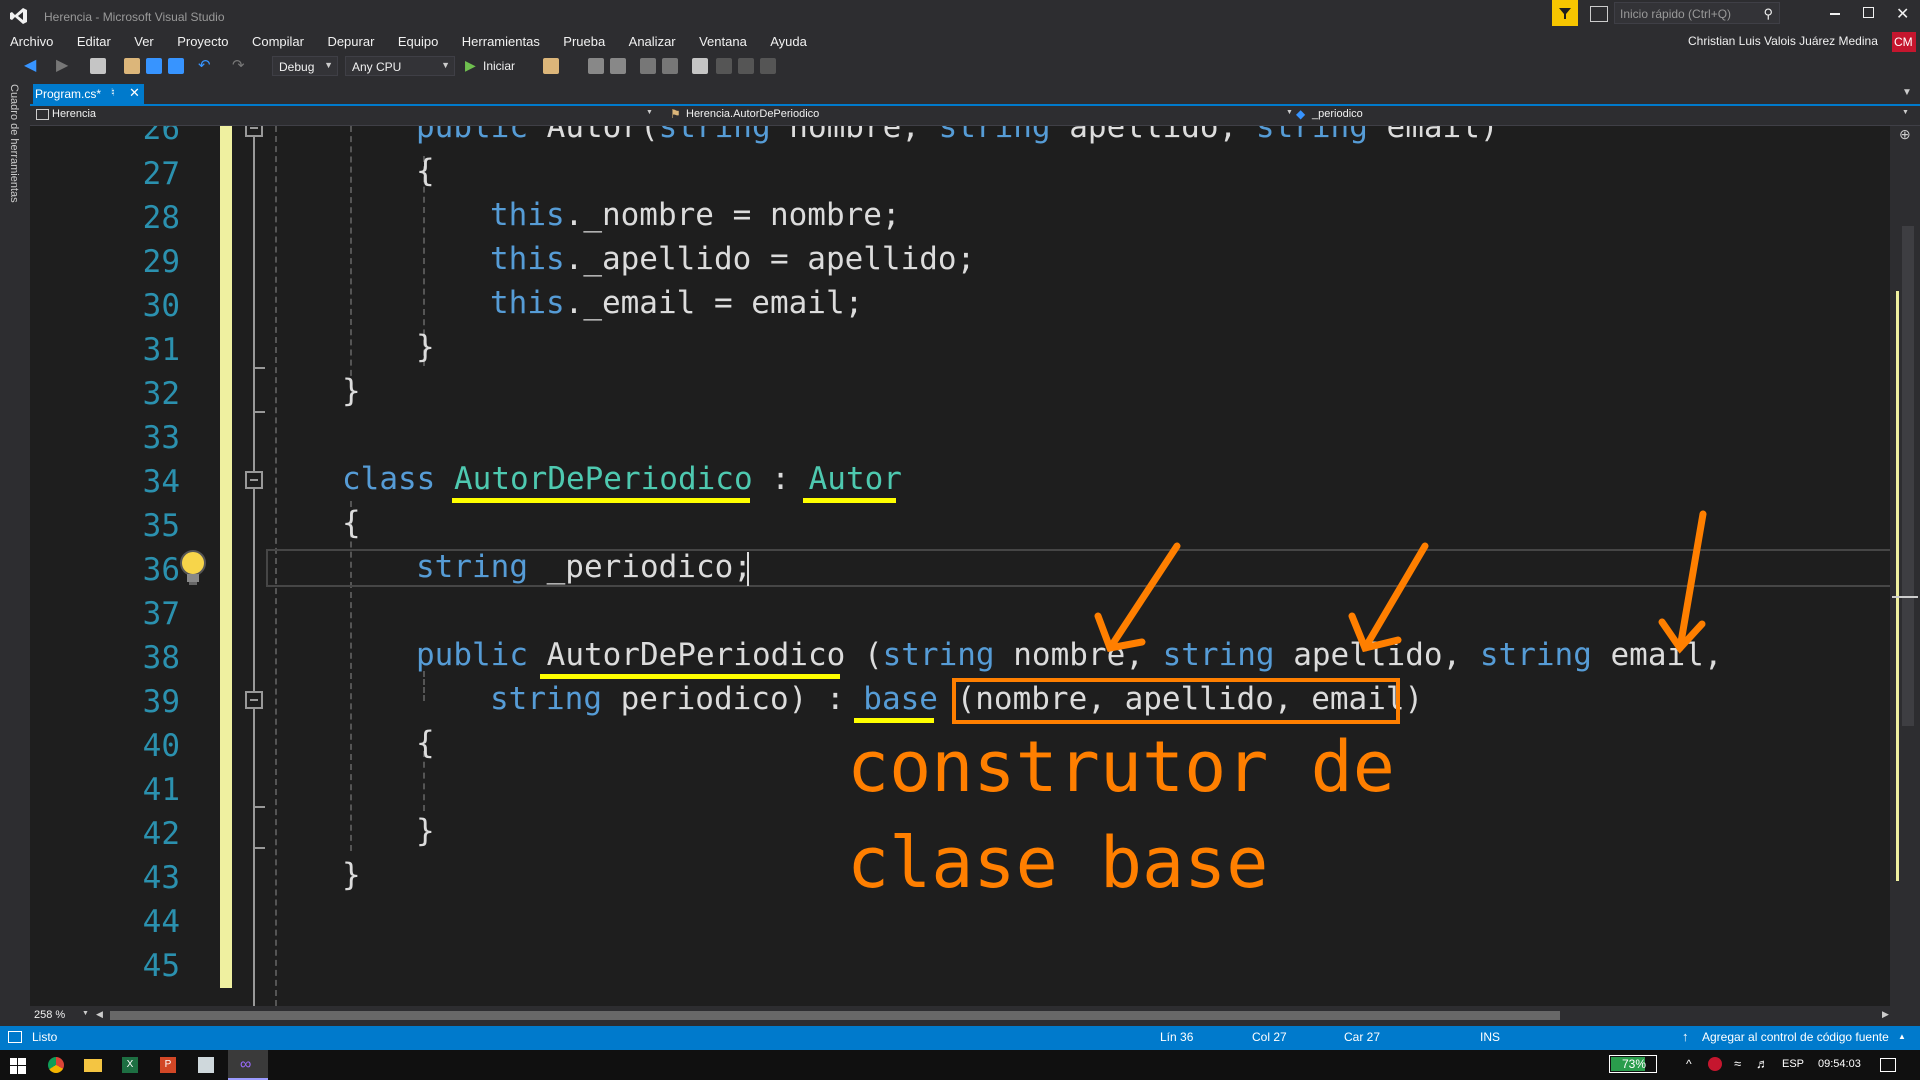 Image resolution: width=1920 pixels, height=1080 pixels. What do you see at coordinates (723, 41) in the screenshot?
I see `menu-ventana: Ventana` at bounding box center [723, 41].